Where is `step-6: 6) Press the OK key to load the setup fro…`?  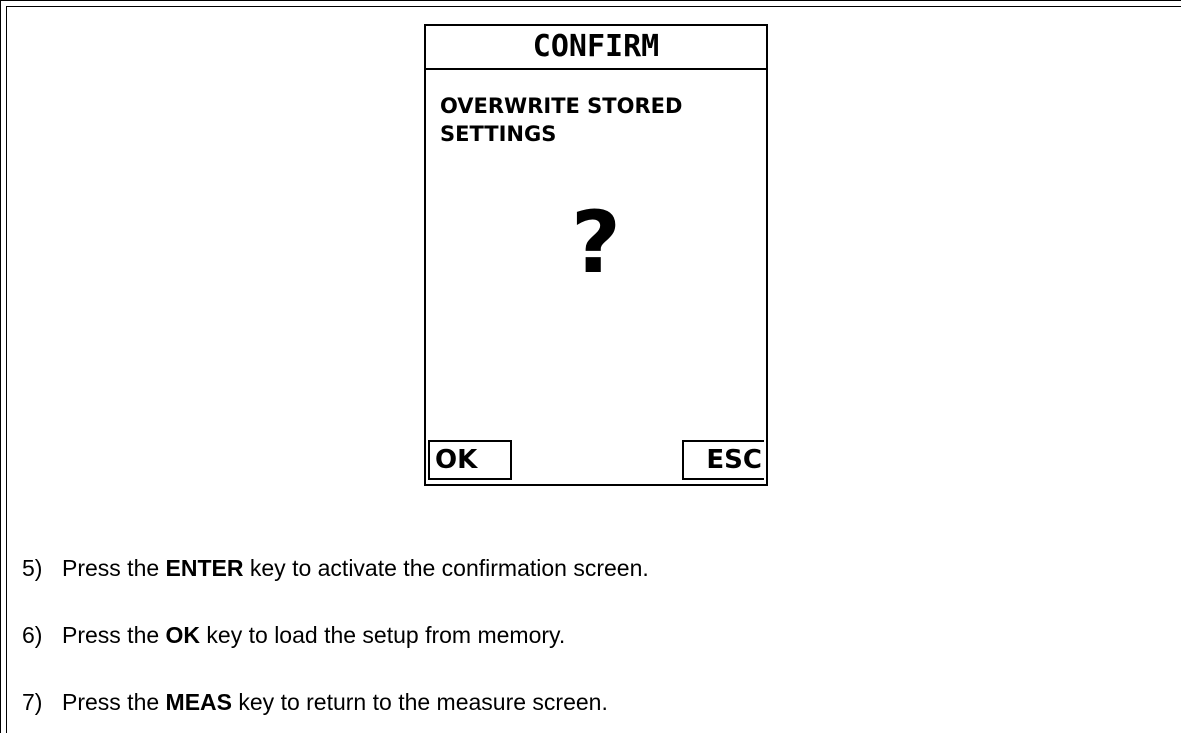
step-6: 6) Press the OK key to load the setup fro… is located at coordinates (293, 635).